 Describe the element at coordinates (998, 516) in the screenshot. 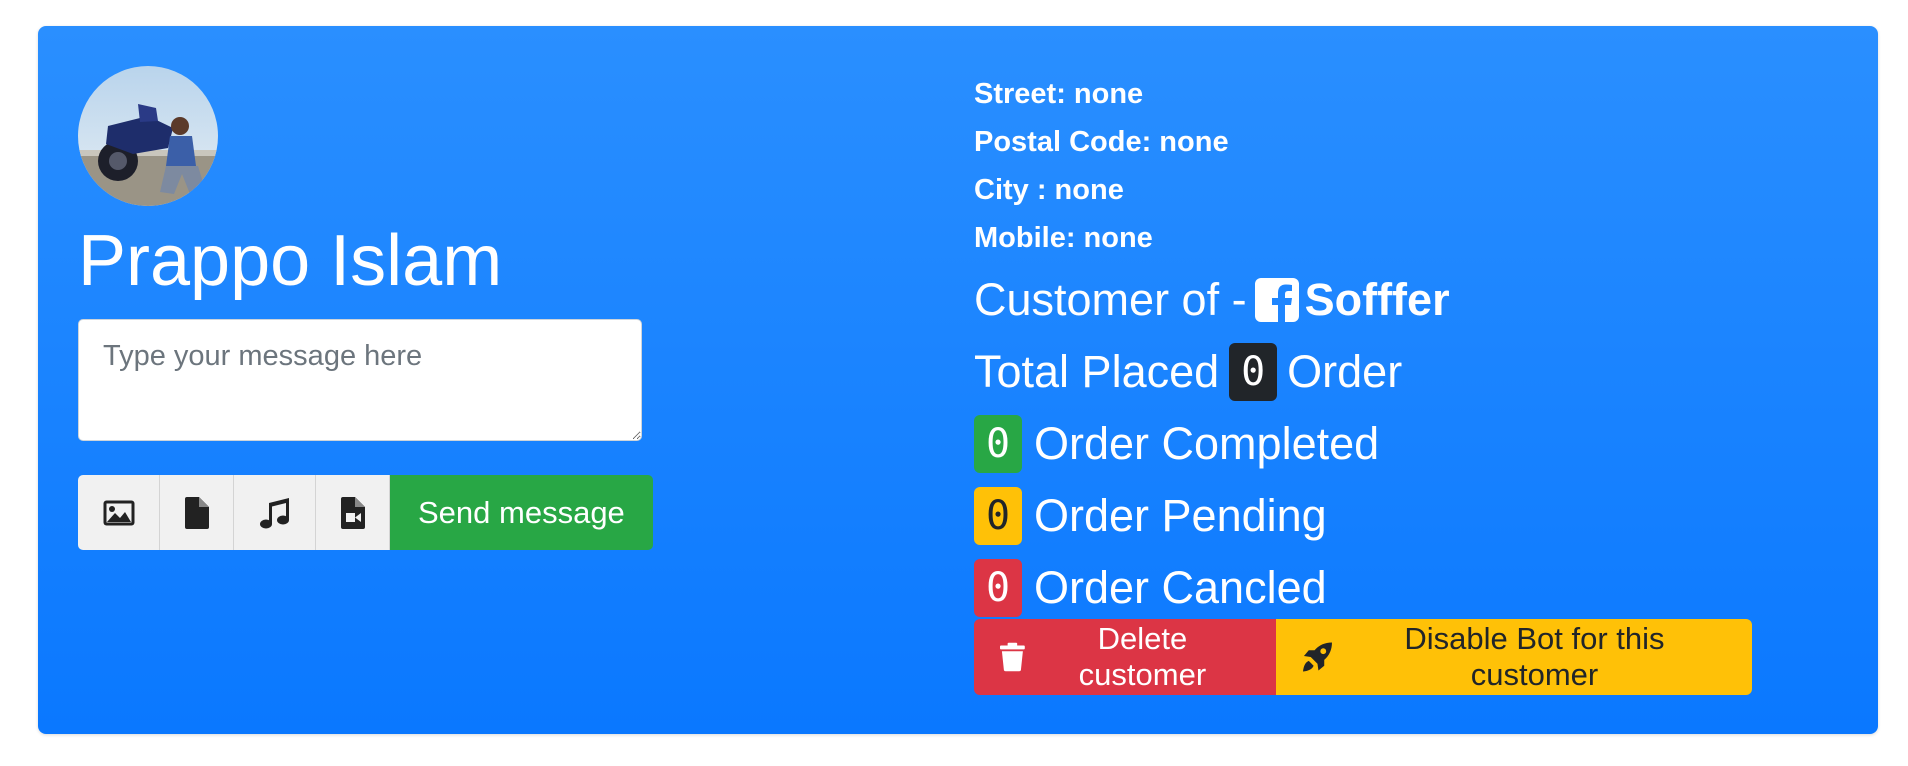

I see `pending-orders-badge: 0` at that location.